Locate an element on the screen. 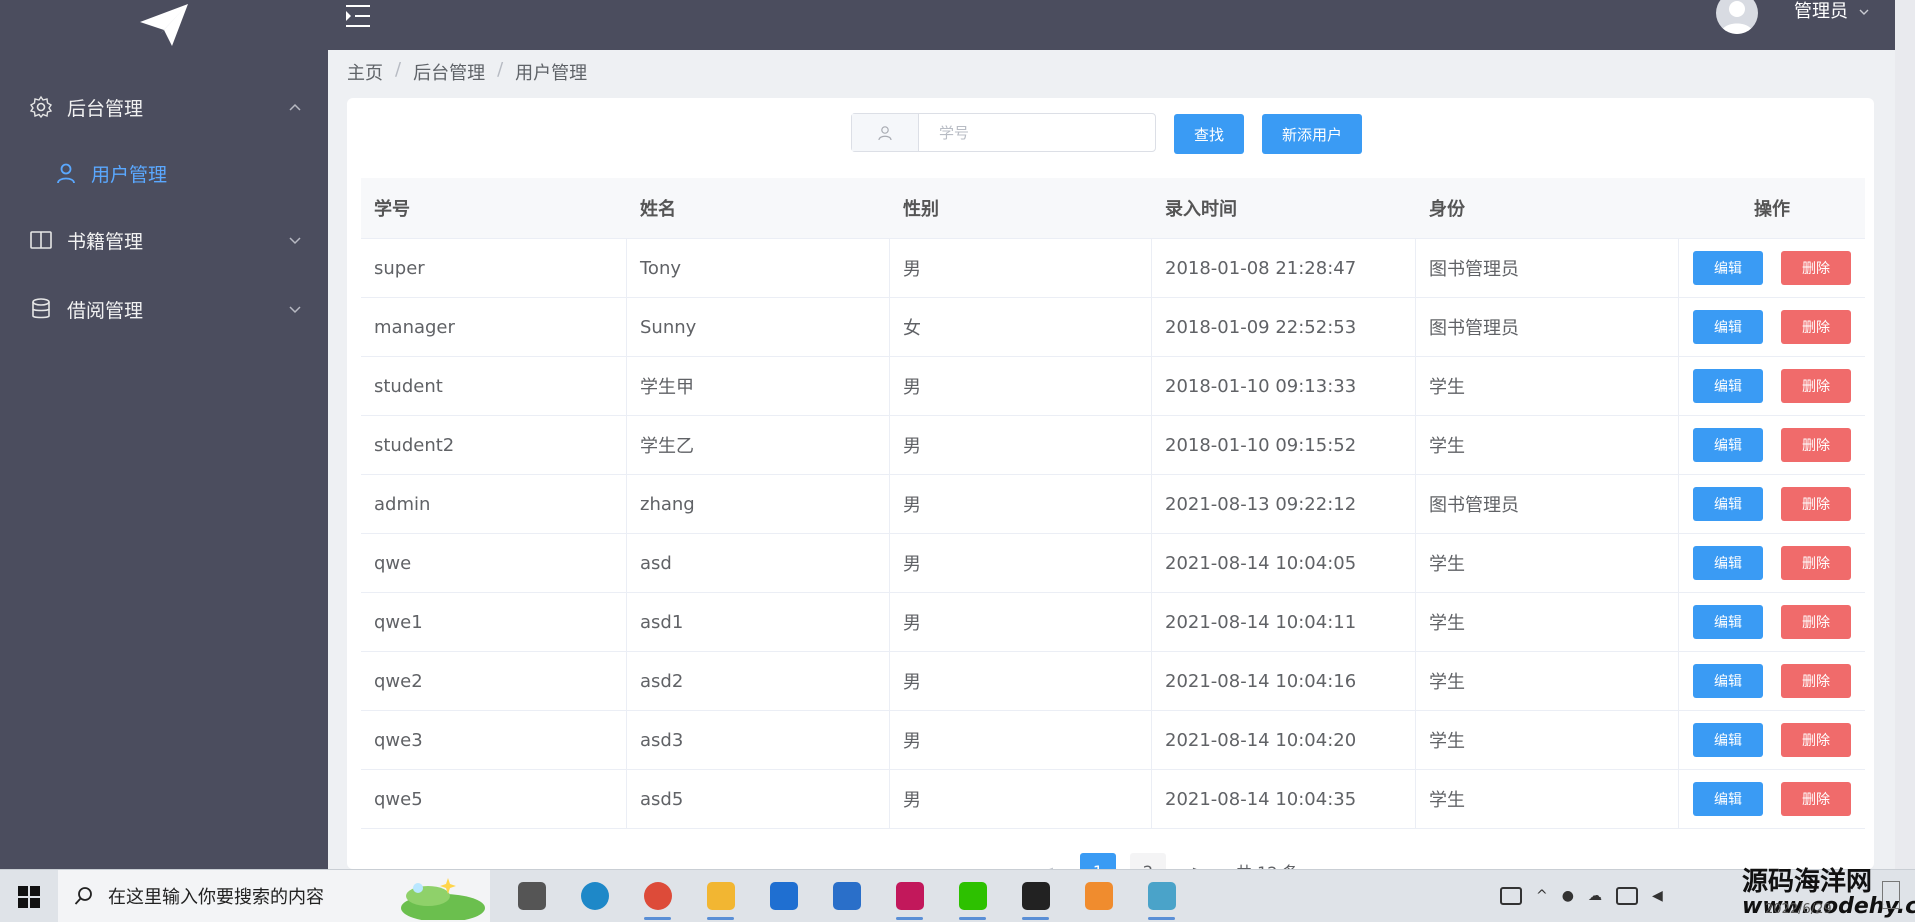 This screenshot has height=922, width=1915. intellij-icon is located at coordinates (909, 896).